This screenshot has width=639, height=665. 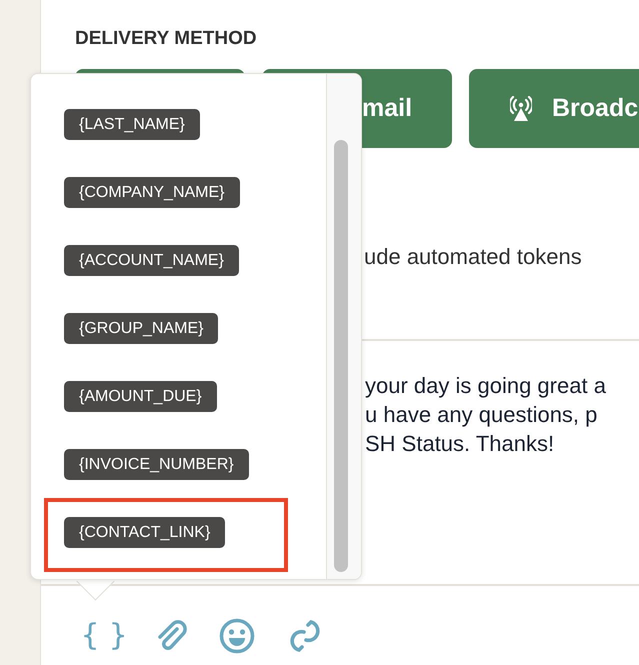 What do you see at coordinates (152, 192) in the screenshot?
I see `token-chip: {COMPANY_NAME}` at bounding box center [152, 192].